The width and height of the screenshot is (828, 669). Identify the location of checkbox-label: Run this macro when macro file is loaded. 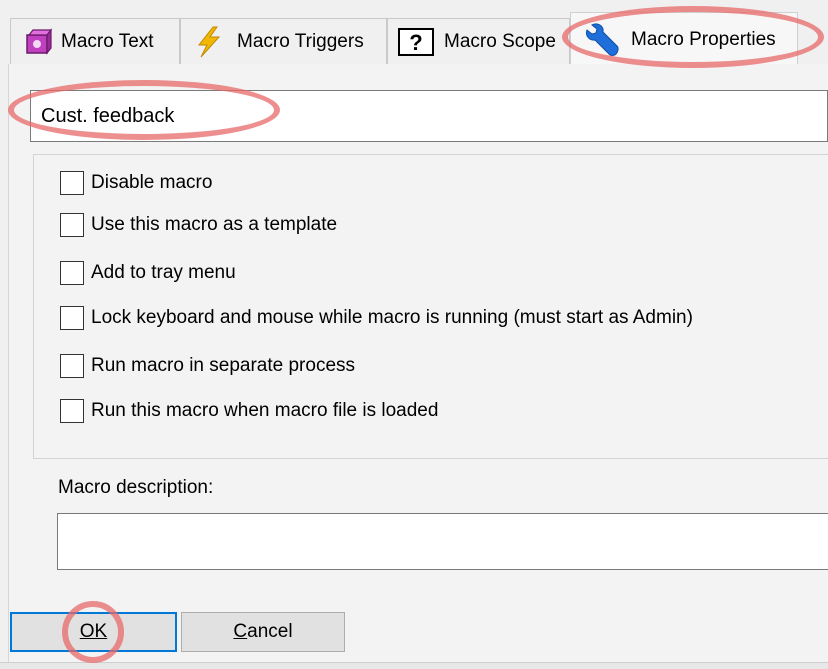
(265, 410).